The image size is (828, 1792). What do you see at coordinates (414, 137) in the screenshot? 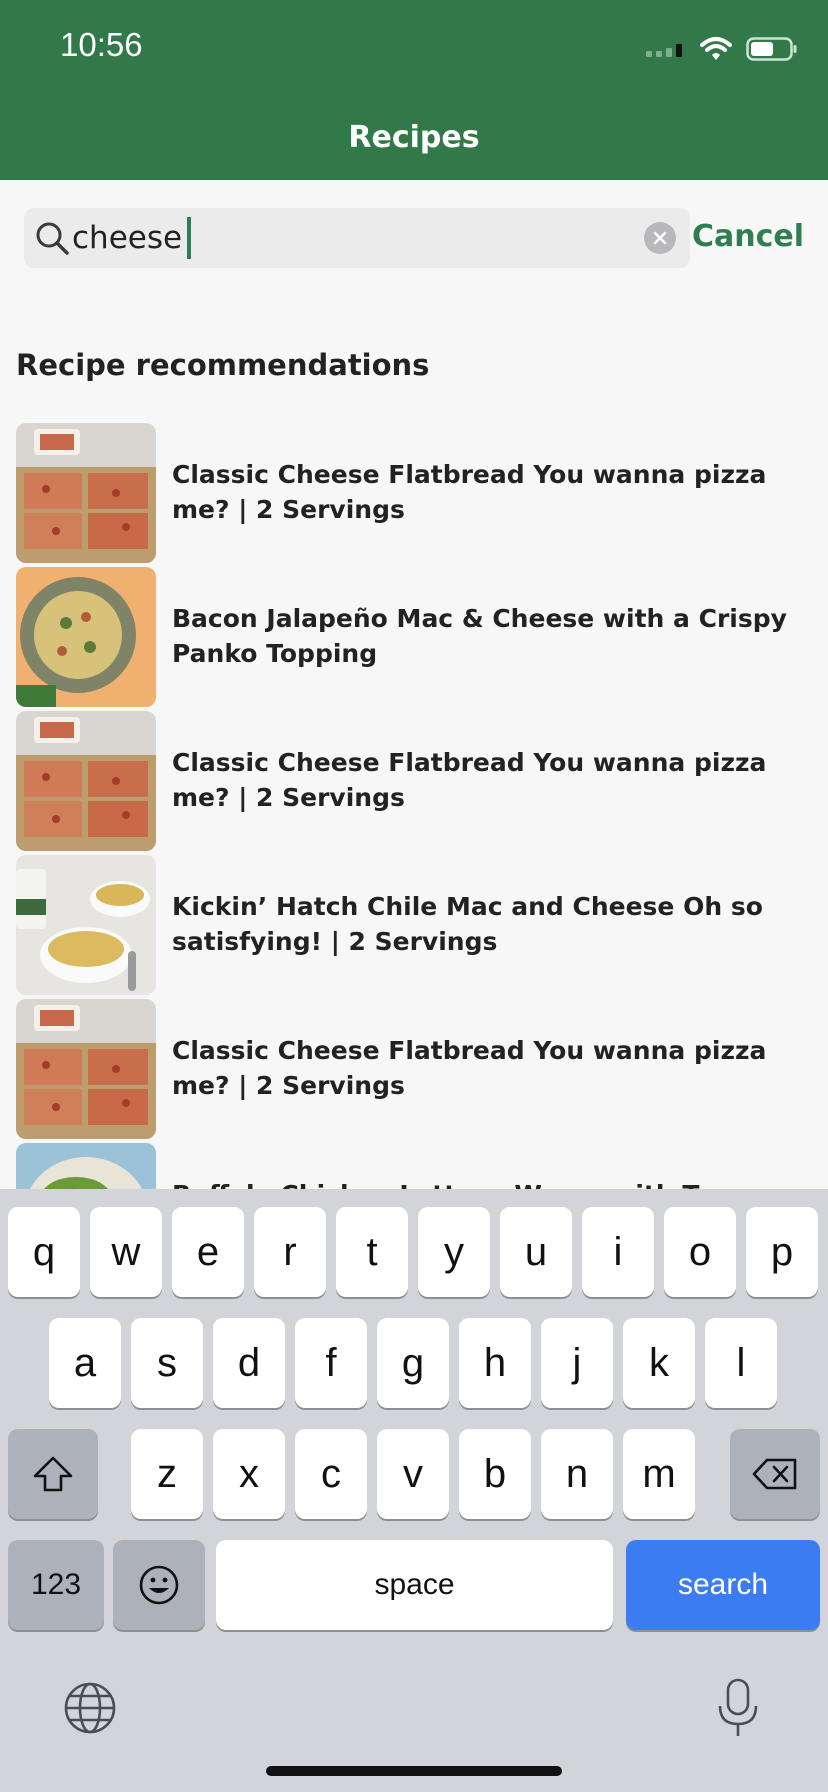
I see `page-title: Recipes` at bounding box center [414, 137].